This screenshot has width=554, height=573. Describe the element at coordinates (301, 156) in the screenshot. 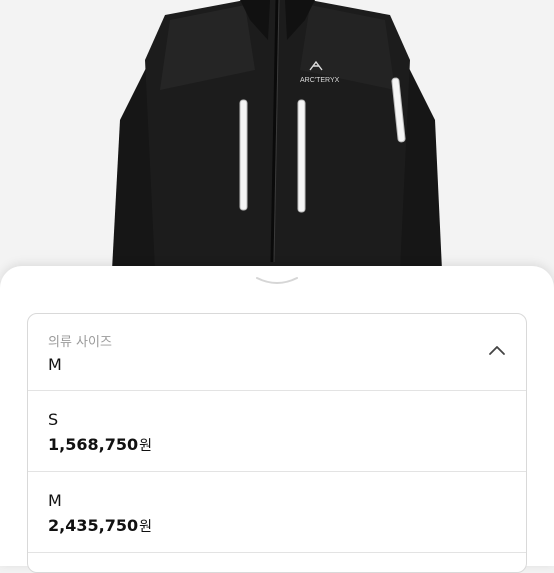

I see `center-vent-zip` at that location.